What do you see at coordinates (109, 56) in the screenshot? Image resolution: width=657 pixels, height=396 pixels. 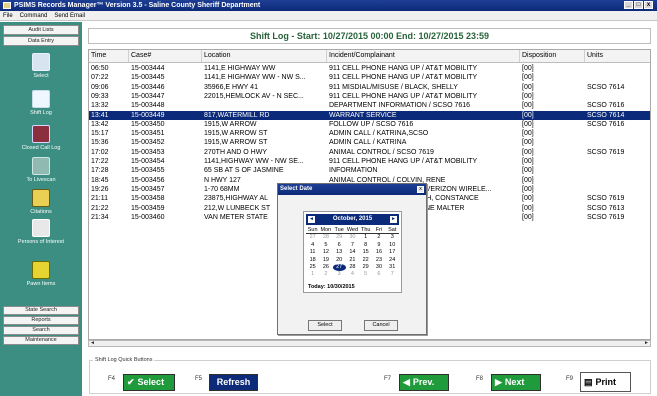 I see `column-time: Time` at bounding box center [109, 56].